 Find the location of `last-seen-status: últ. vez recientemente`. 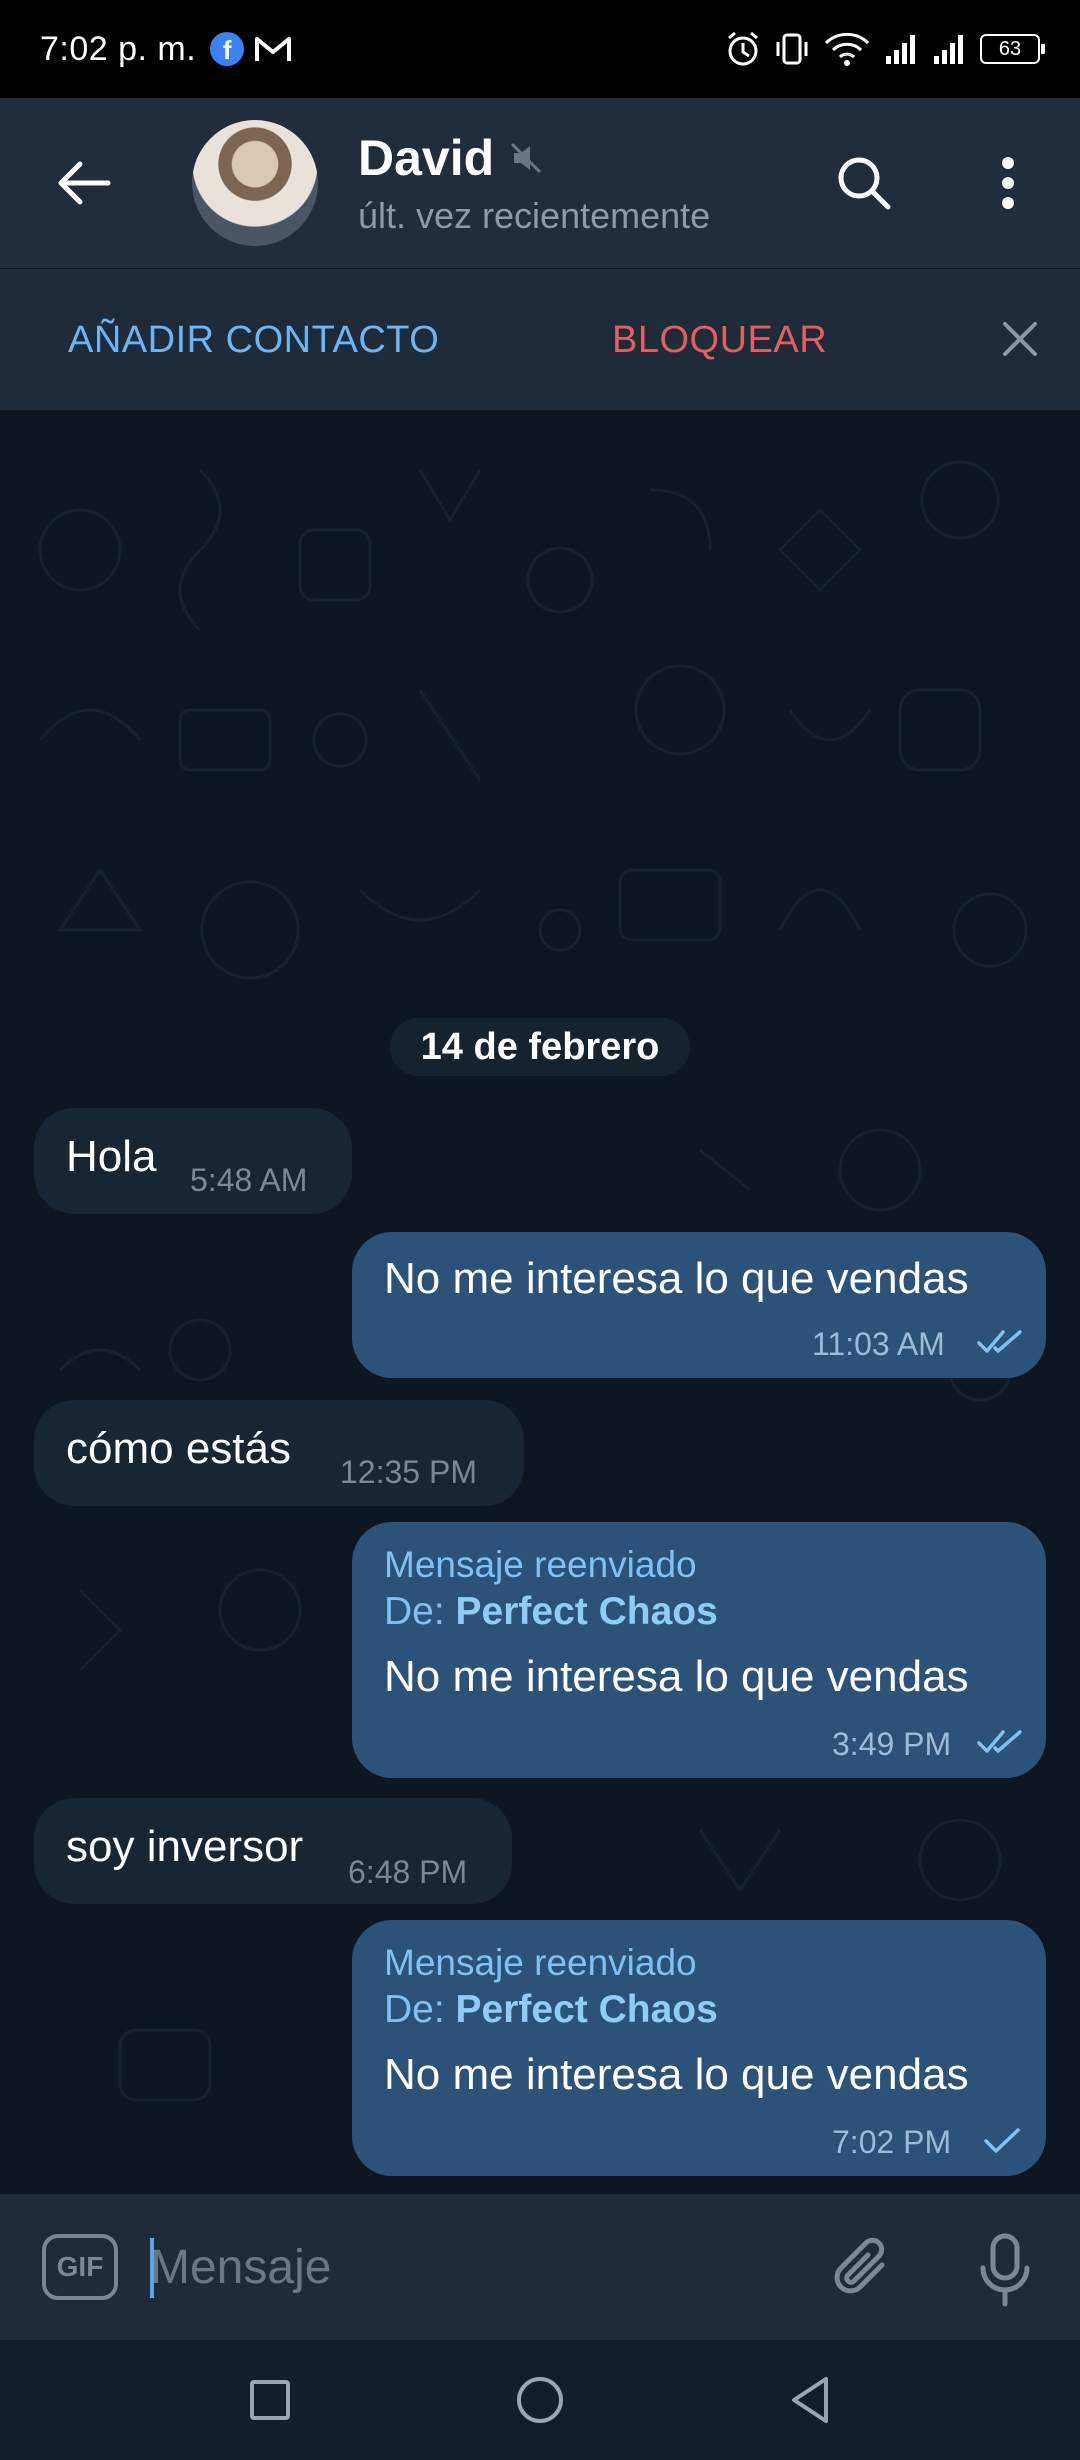

last-seen-status: últ. vez recientemente is located at coordinates (534, 215).